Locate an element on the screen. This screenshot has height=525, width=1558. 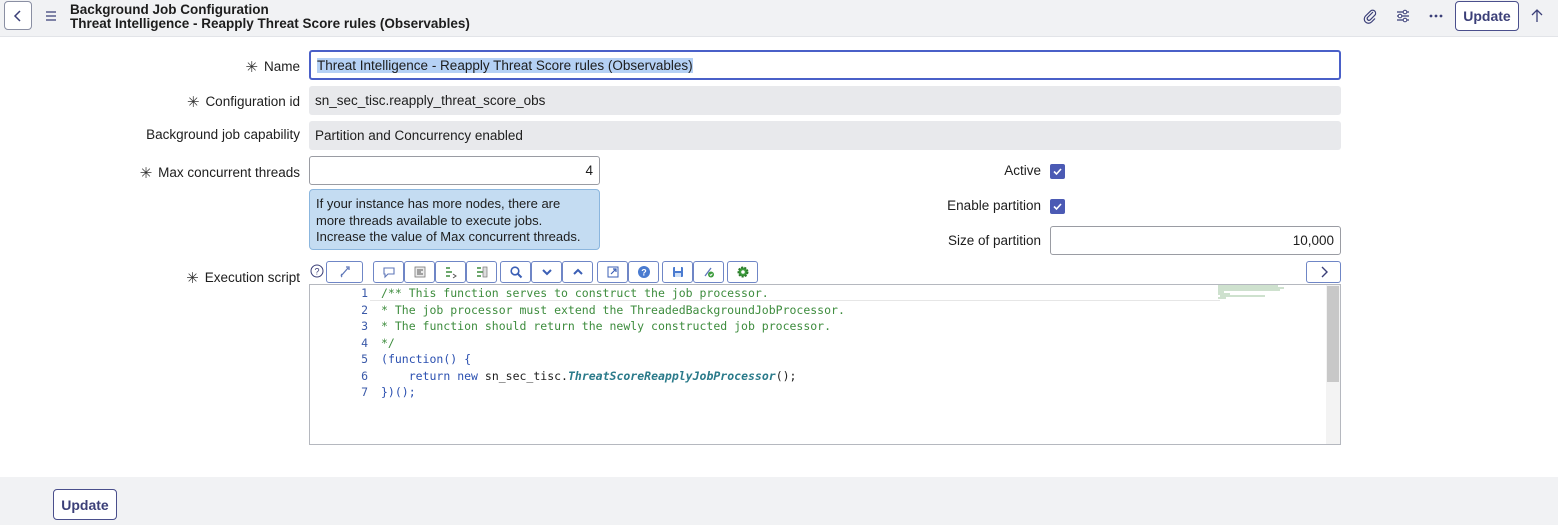
chevron-up-icon is located at coordinates (577, 271).